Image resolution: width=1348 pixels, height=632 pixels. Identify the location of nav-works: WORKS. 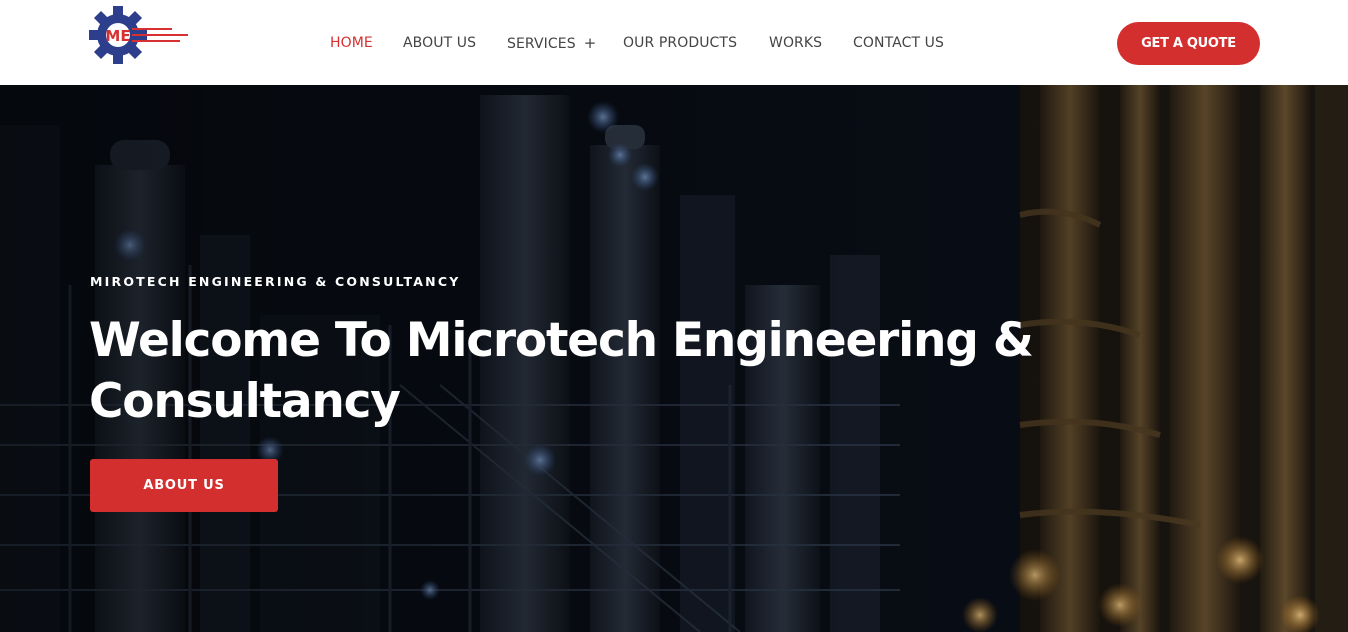
(795, 43).